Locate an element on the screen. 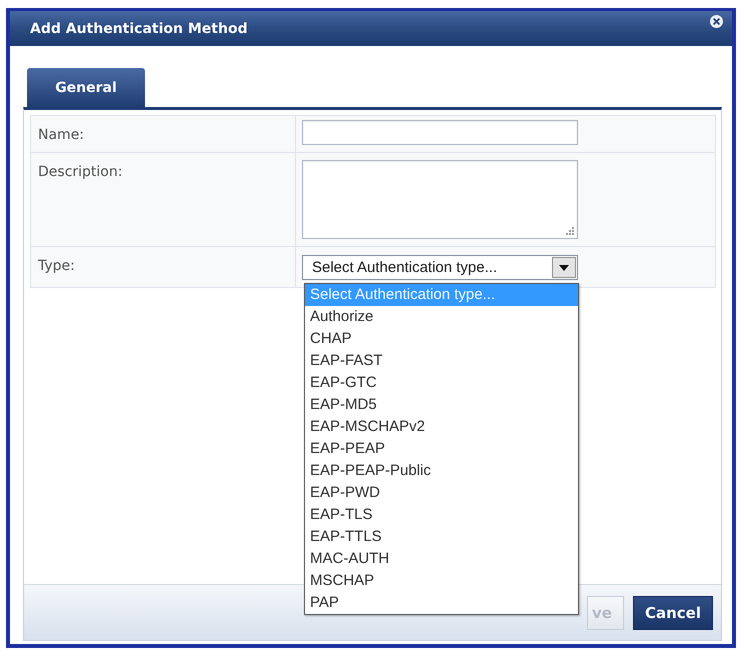  resize-grip-icon is located at coordinates (569, 230).